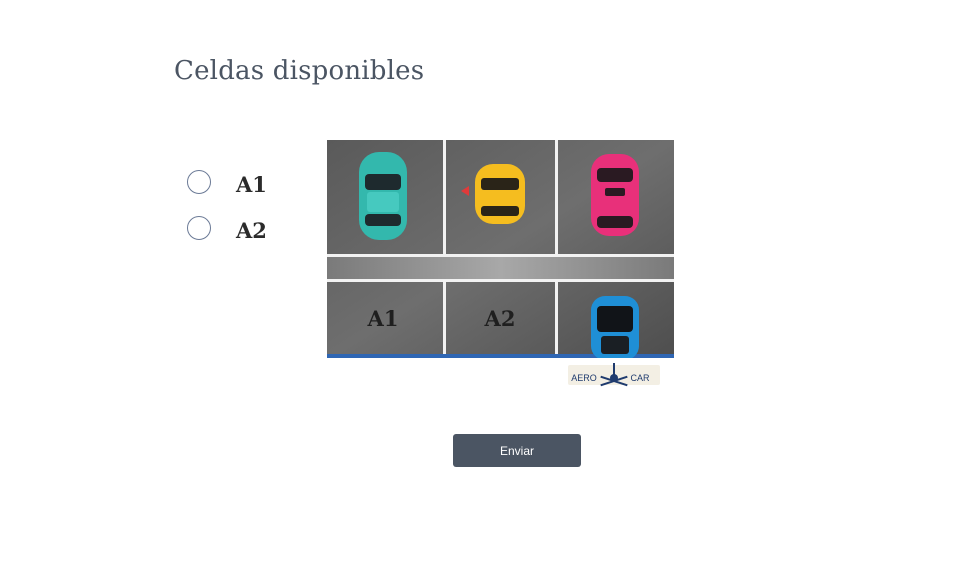 This screenshot has height=567, width=980. Describe the element at coordinates (227, 227) in the screenshot. I see `option-a2: A2` at that location.